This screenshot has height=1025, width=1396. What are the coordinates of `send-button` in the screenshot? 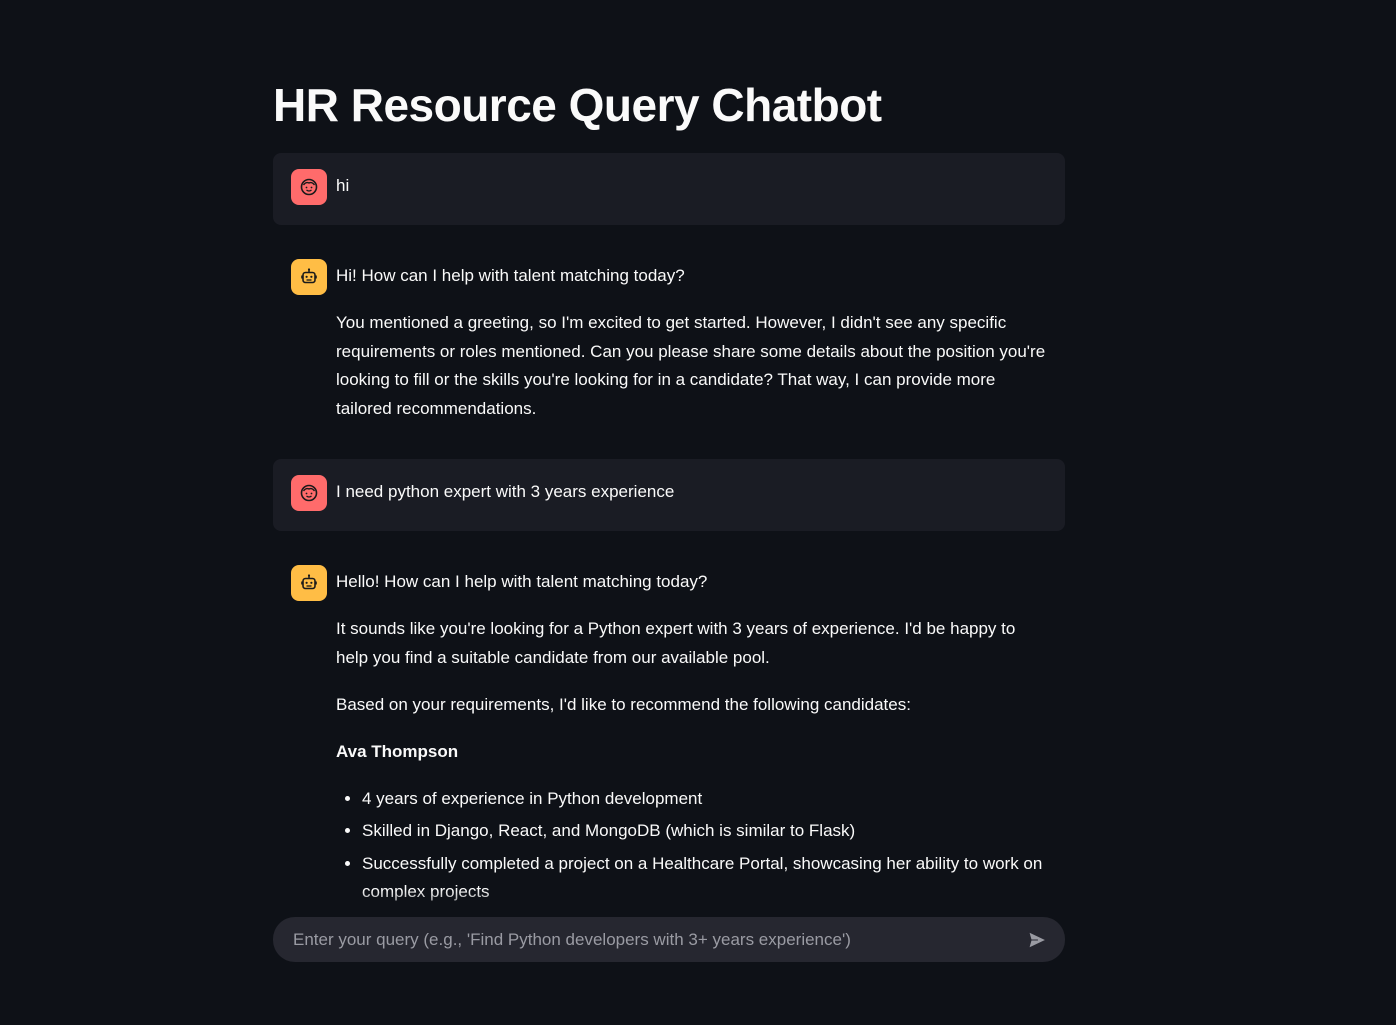 It's located at (1037, 940).